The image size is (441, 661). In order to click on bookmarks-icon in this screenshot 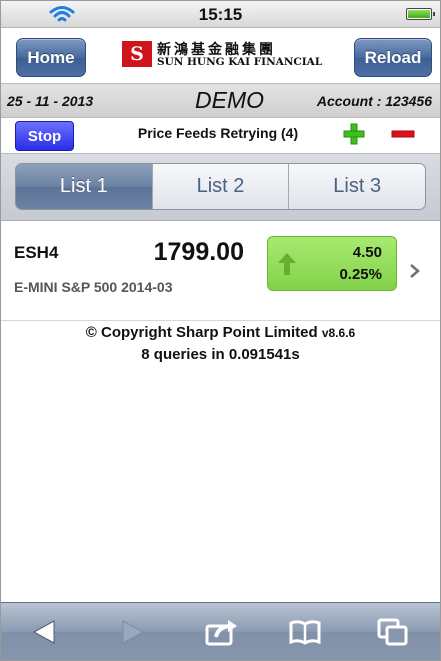, I will do `click(305, 632)`.